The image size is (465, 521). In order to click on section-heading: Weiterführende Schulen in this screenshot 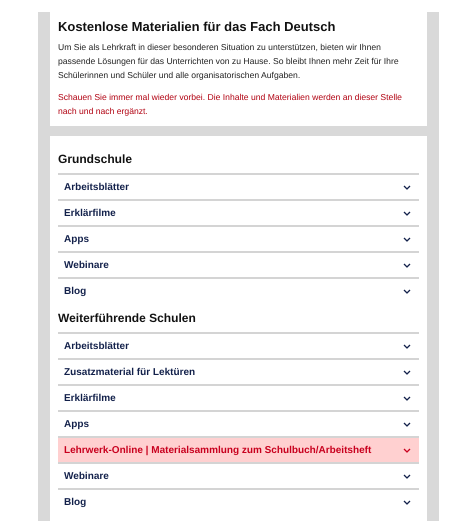, I will do `click(127, 318)`.